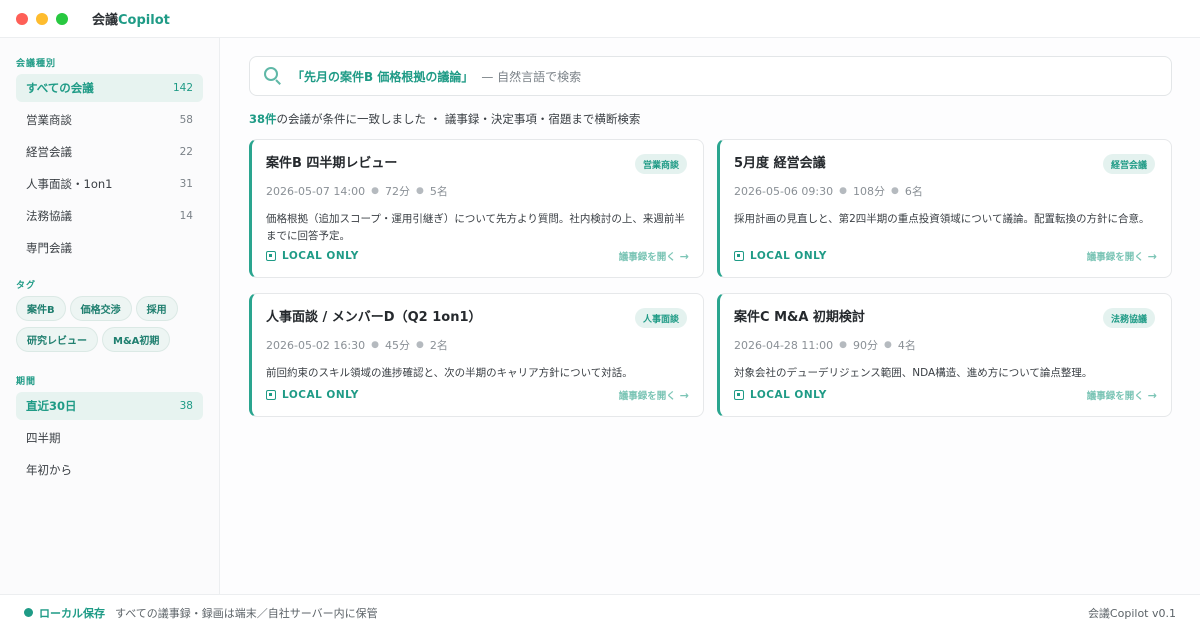 The image size is (1200, 630). Describe the element at coordinates (383, 76) in the screenshot. I see `search-query: 「先月の案件B 価格根拠の議論」` at that location.